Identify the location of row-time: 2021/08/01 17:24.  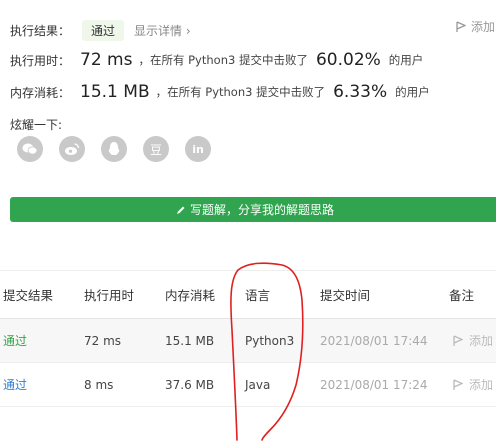
(374, 384).